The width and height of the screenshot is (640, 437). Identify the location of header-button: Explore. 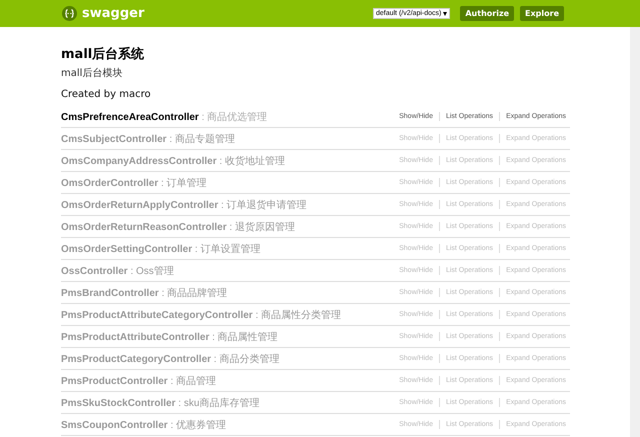
(542, 13).